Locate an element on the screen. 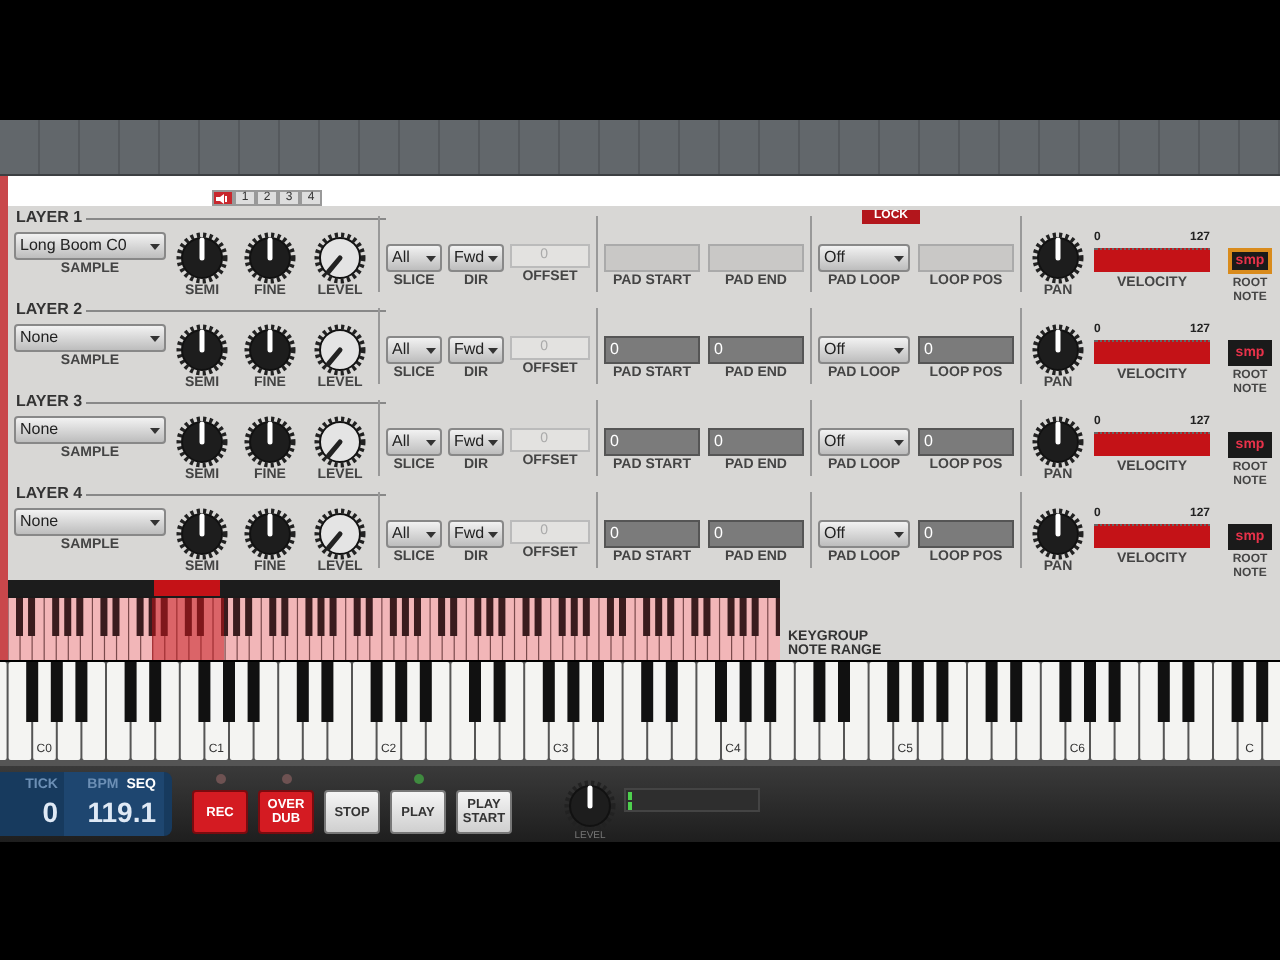 This screenshot has width=1280, height=960. layer-title: LAYER 1 is located at coordinates (49, 218).